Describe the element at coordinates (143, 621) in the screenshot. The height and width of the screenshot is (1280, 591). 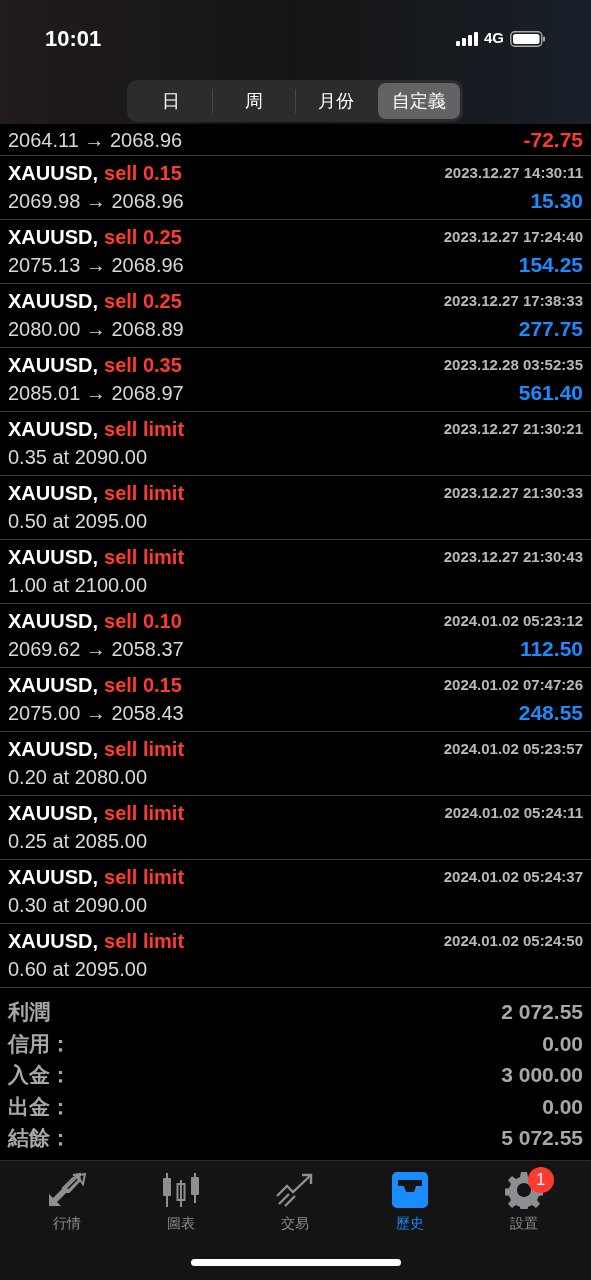
I see `order-type-text: sell 0.10` at that location.